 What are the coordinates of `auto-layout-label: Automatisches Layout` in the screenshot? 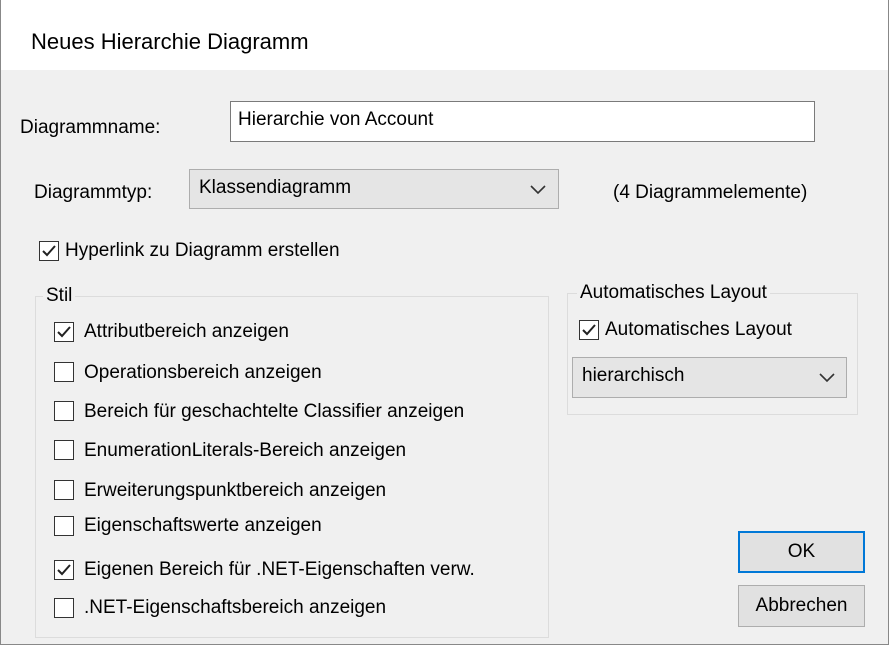 It's located at (698, 329).